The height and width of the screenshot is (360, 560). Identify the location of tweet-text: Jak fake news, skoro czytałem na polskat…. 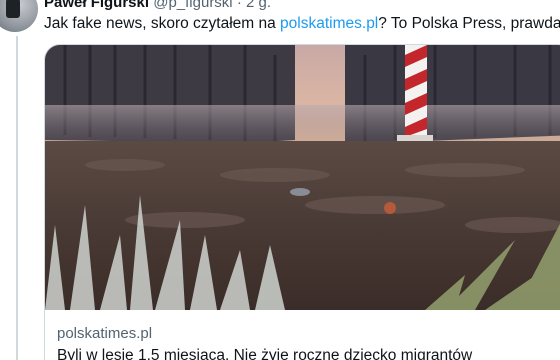
(302, 24).